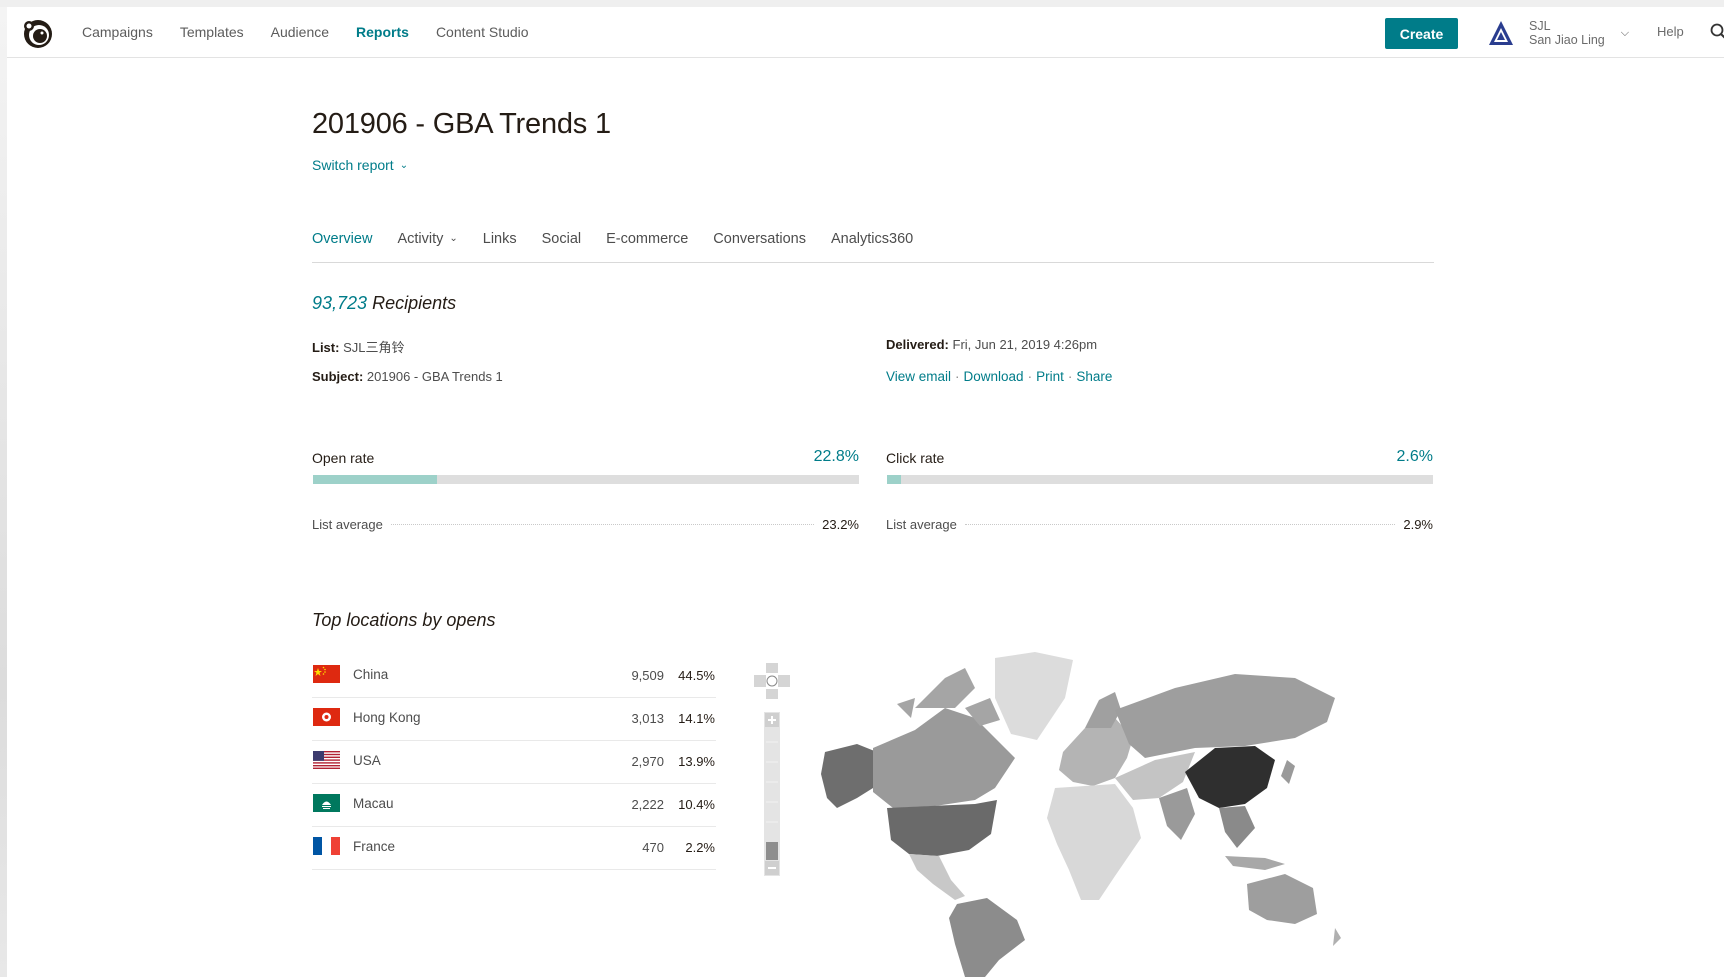 This screenshot has width=1724, height=977. What do you see at coordinates (840, 524) in the screenshot?
I see `open-list-average-value: 23.2%` at bounding box center [840, 524].